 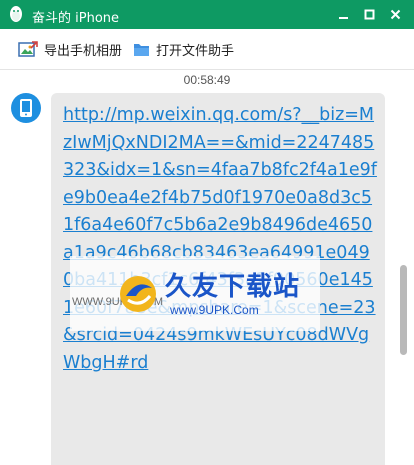 I want to click on open-file-helper-label: 打开文件助手, so click(x=195, y=51).